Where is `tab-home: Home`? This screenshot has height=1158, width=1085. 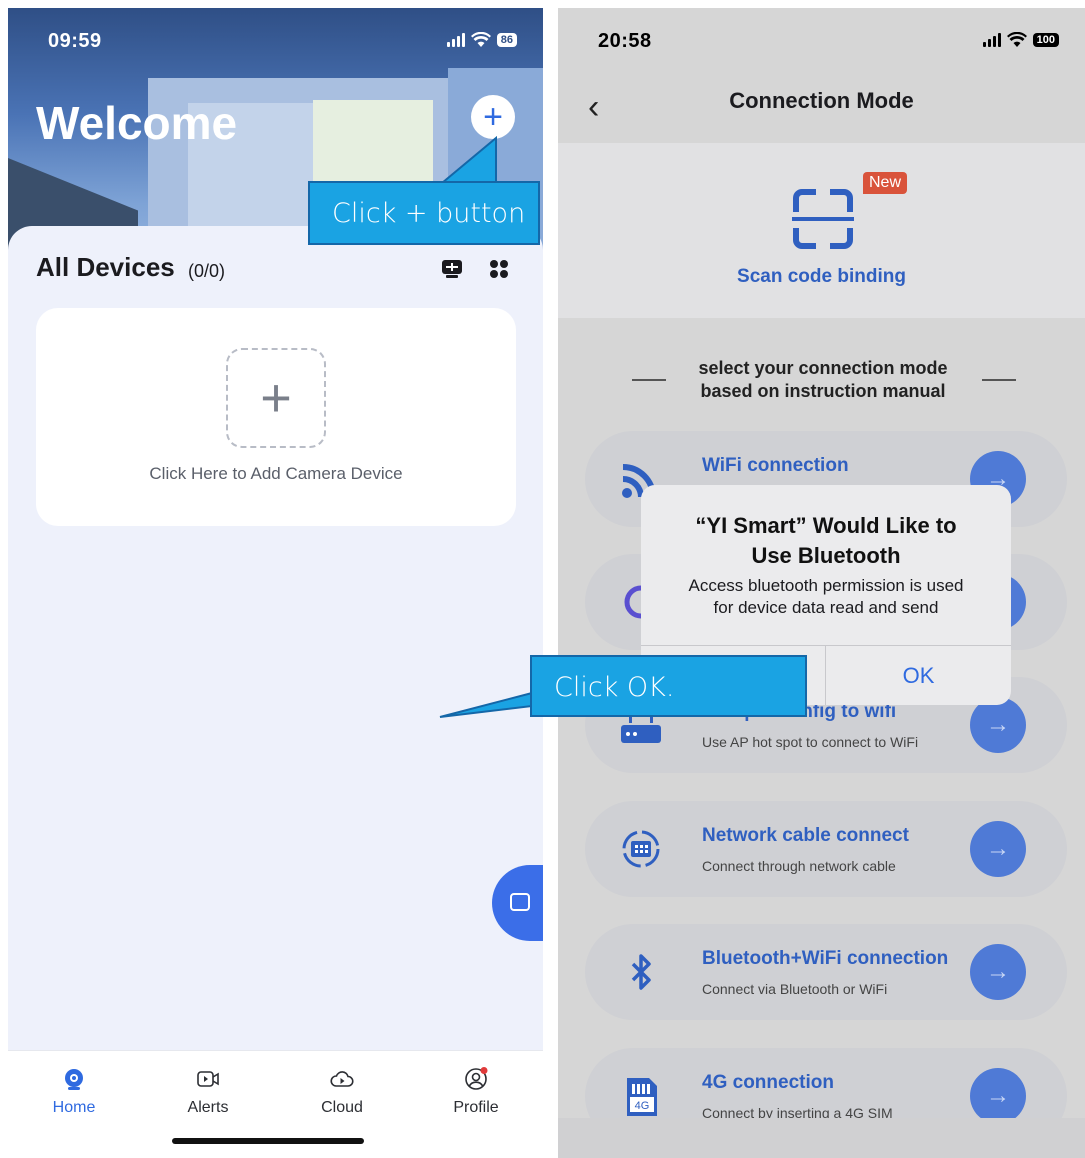 tab-home: Home is located at coordinates (74, 1092).